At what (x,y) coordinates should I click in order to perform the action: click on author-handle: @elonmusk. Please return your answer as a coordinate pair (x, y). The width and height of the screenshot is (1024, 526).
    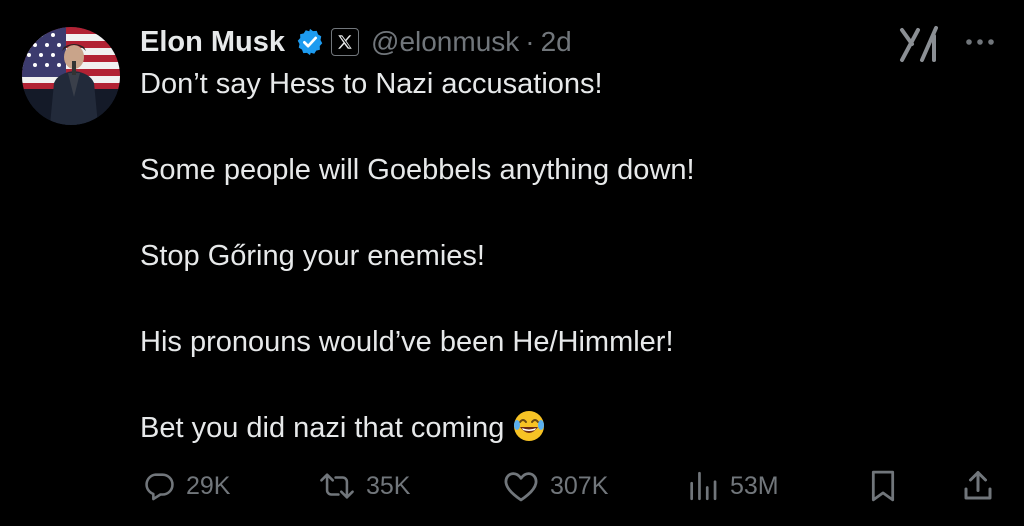
    Looking at the image, I should click on (445, 42).